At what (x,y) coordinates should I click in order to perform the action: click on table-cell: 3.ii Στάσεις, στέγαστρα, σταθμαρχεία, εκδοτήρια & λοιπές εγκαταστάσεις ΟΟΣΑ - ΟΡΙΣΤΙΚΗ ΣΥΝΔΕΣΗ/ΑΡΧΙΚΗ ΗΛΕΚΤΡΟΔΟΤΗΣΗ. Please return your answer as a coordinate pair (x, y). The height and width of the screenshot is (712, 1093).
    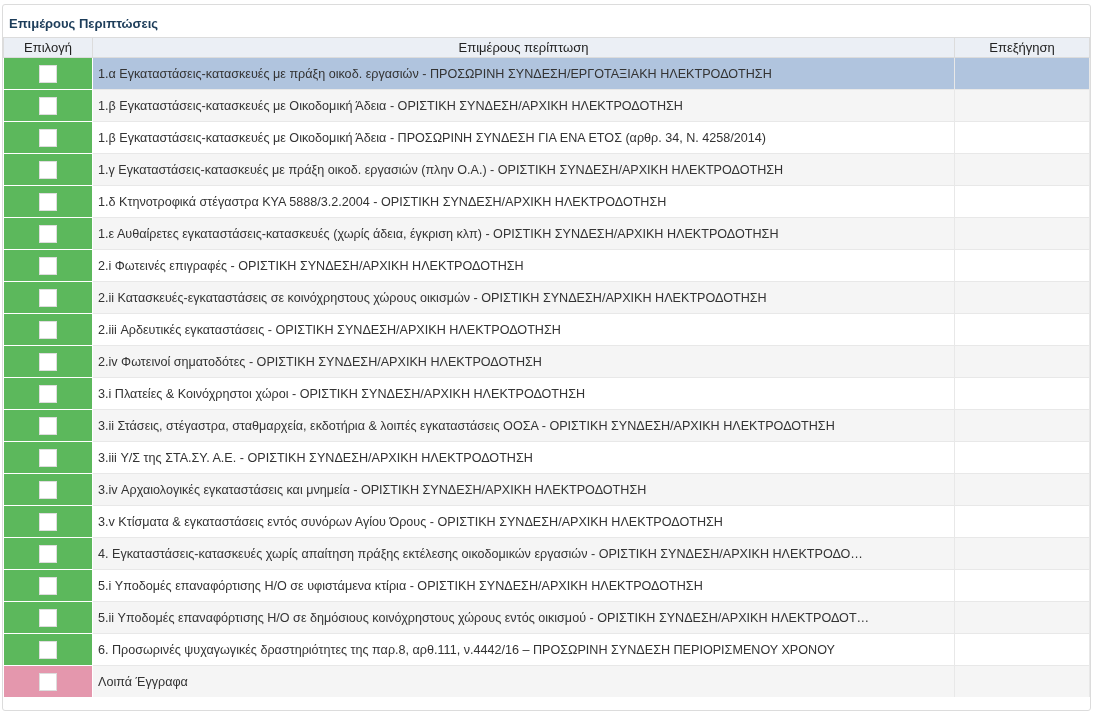
    Looking at the image, I should click on (523, 425).